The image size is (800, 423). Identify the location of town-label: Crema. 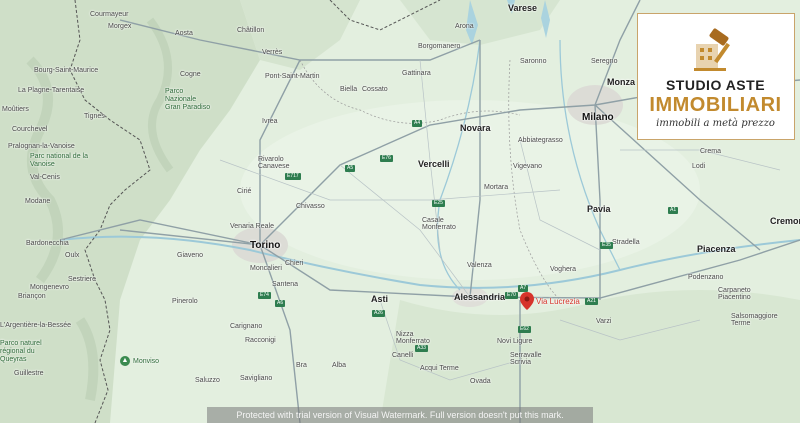
(711, 151).